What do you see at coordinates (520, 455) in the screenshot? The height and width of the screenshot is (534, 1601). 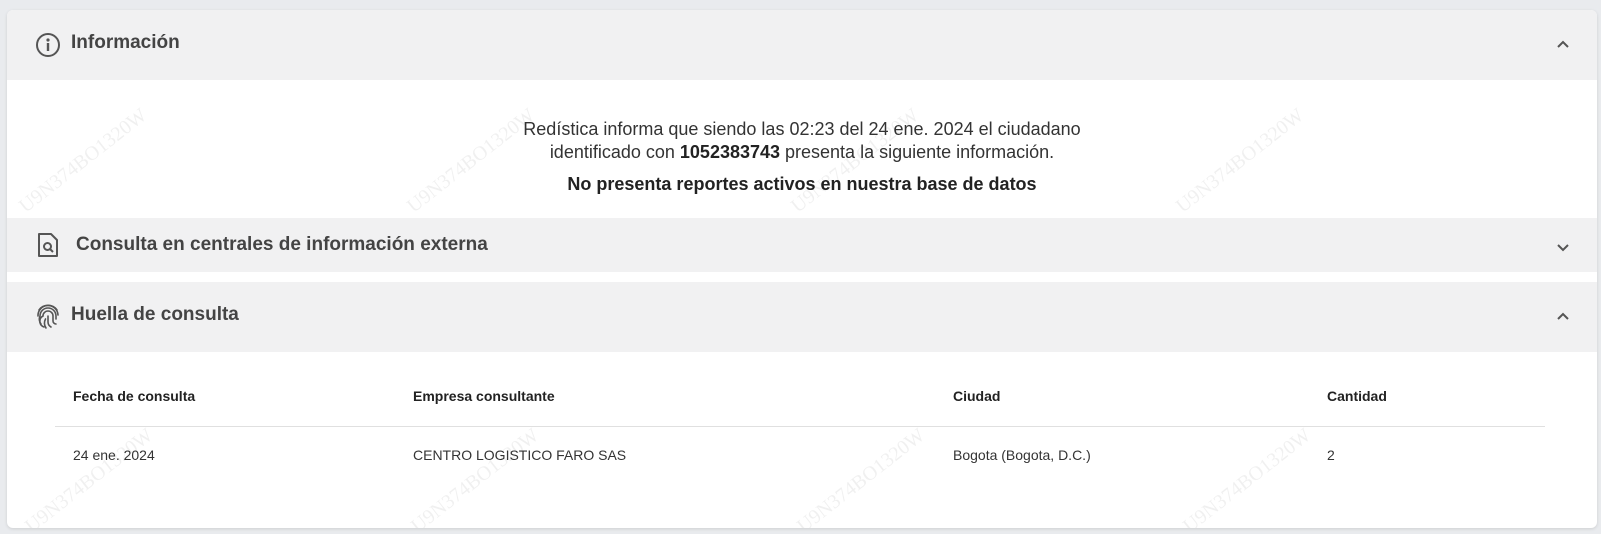 I see `cell-empresa: CENTRO LOGISTICO FARO SAS` at bounding box center [520, 455].